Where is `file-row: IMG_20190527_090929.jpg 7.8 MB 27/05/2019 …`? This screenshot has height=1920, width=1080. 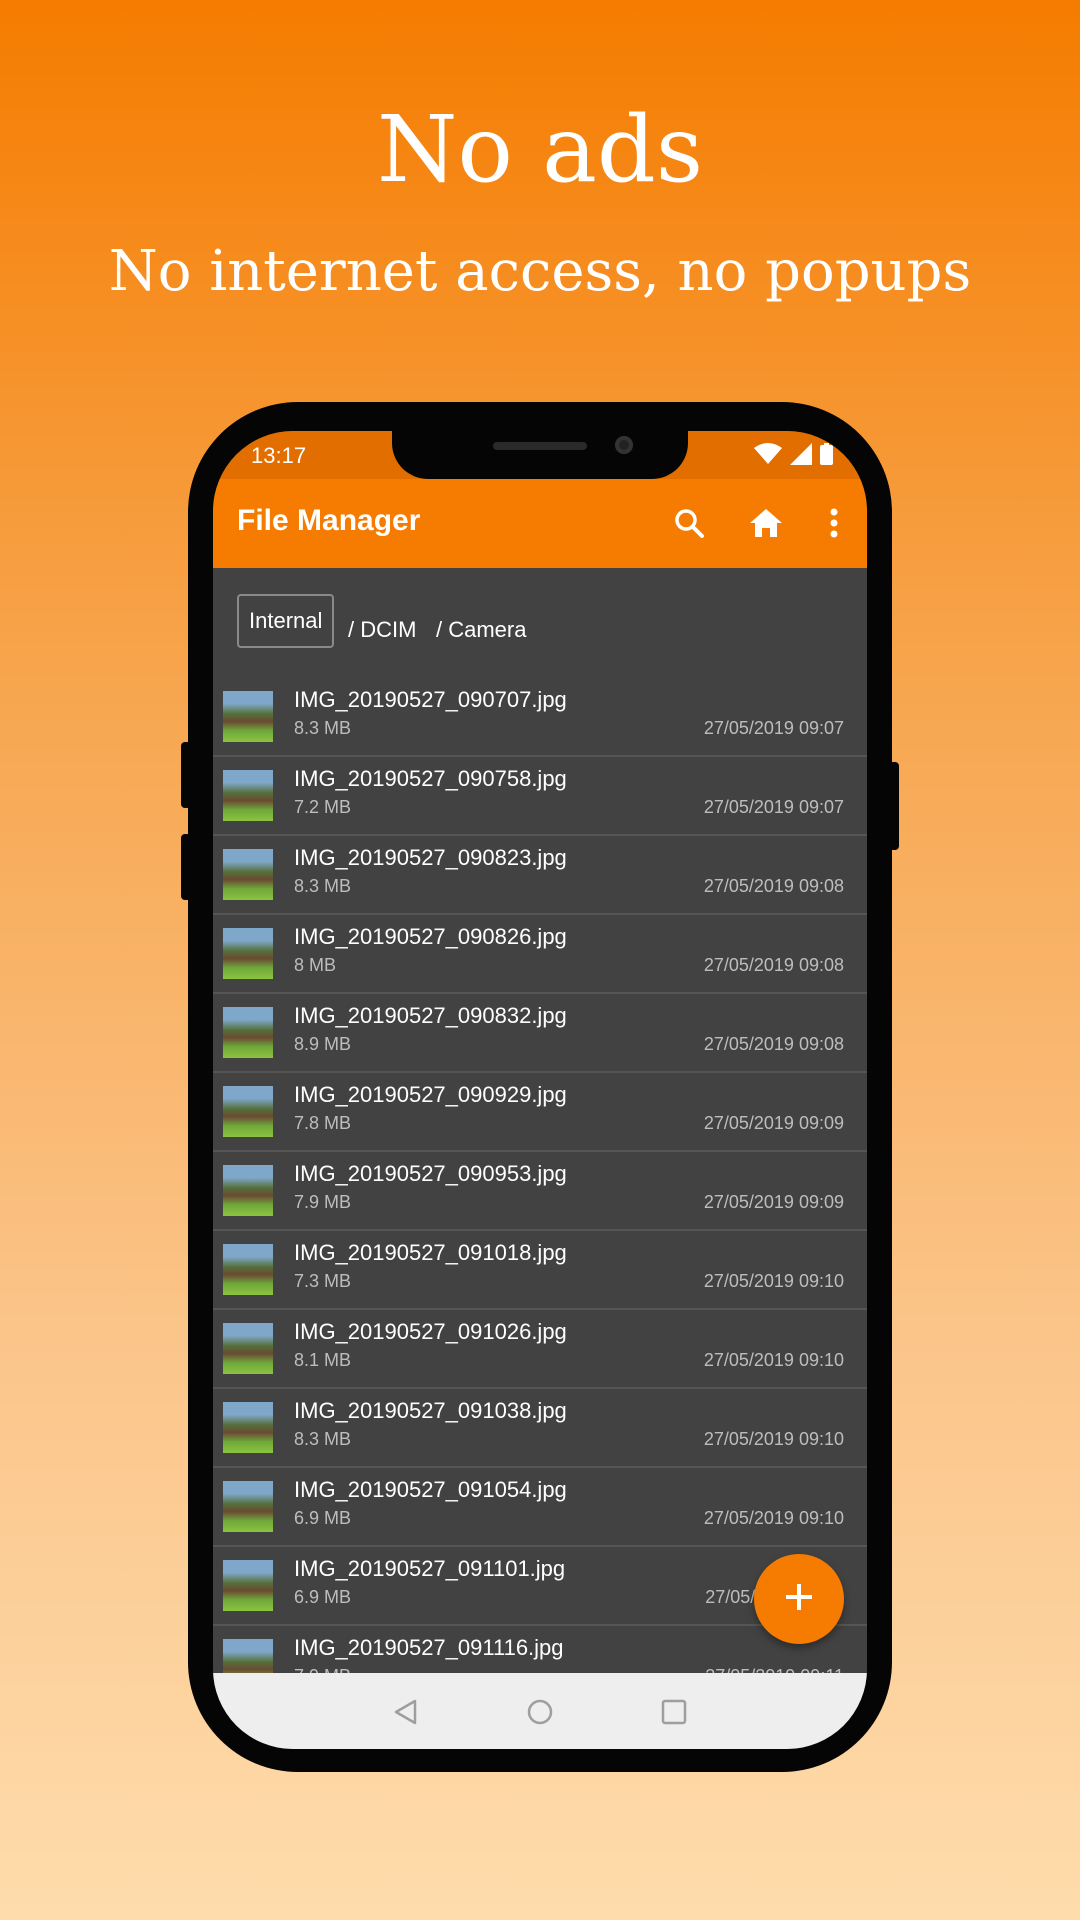
file-row: IMG_20190527_090929.jpg 7.8 MB 27/05/2019 … is located at coordinates (540, 1112).